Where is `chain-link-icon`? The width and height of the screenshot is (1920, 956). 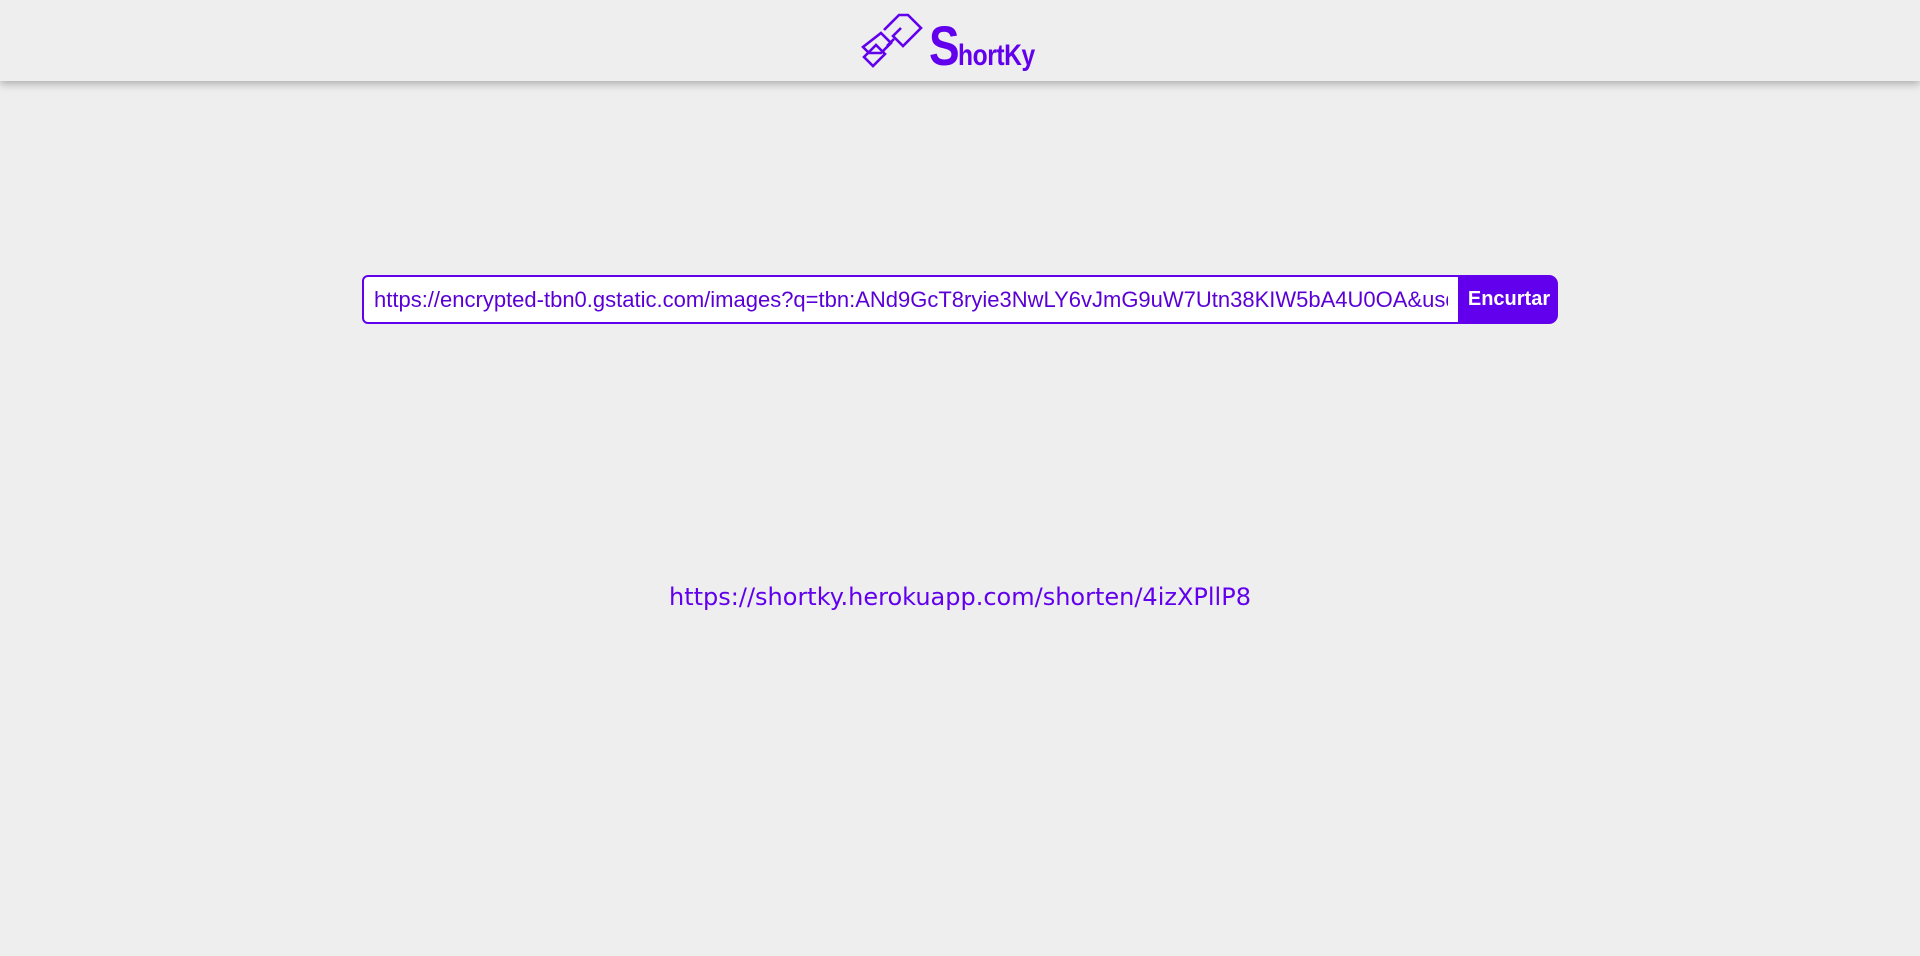
chain-link-icon is located at coordinates (892, 40).